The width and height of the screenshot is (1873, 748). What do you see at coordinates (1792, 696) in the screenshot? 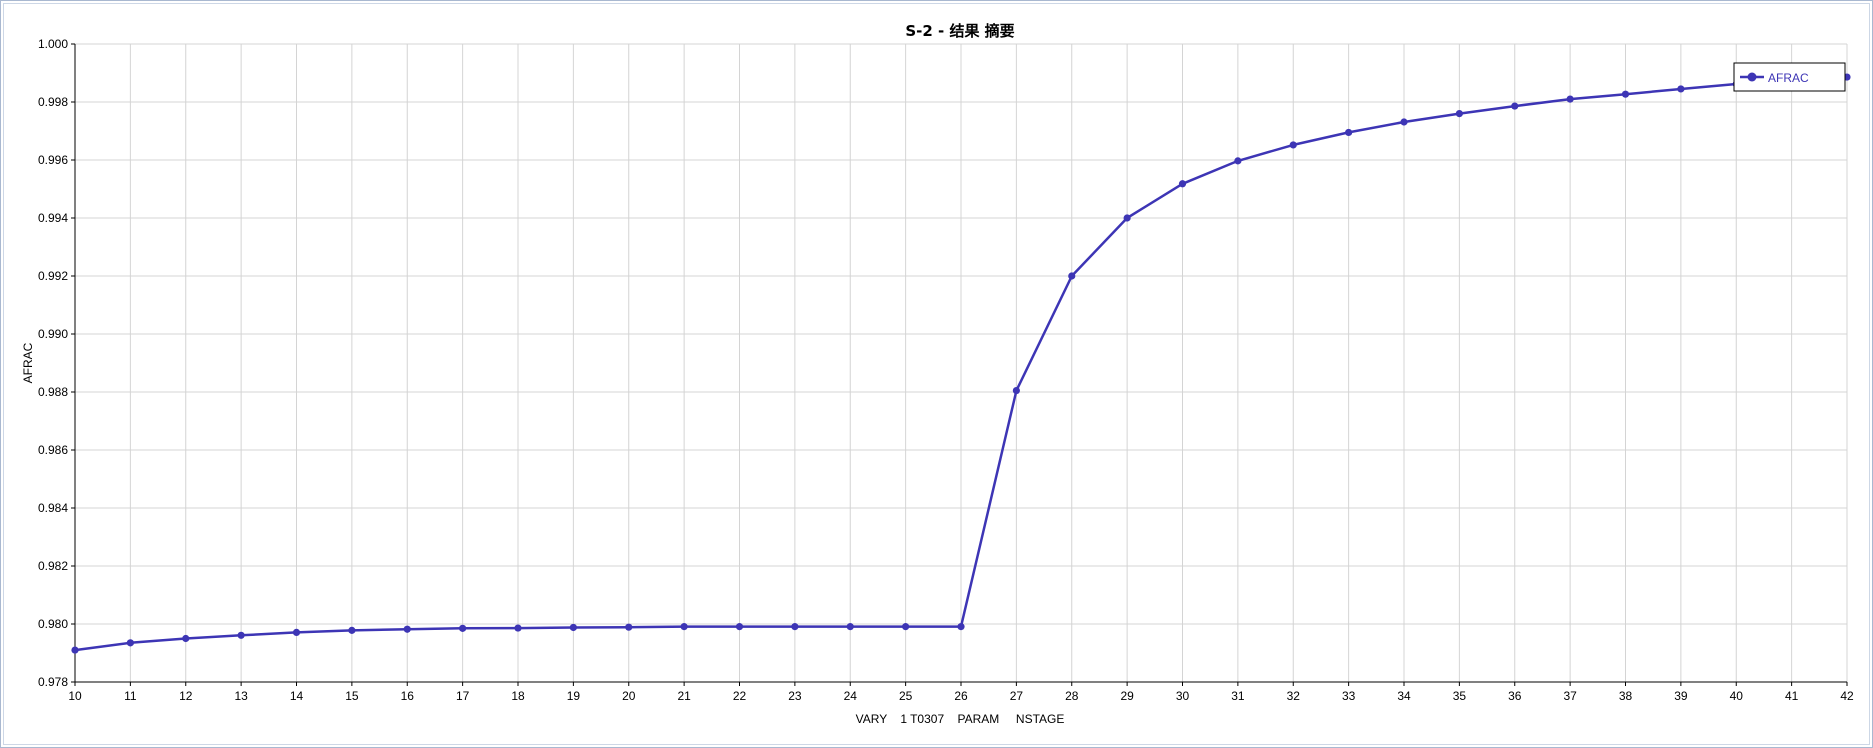
I see `x-tick-label: 41` at bounding box center [1792, 696].